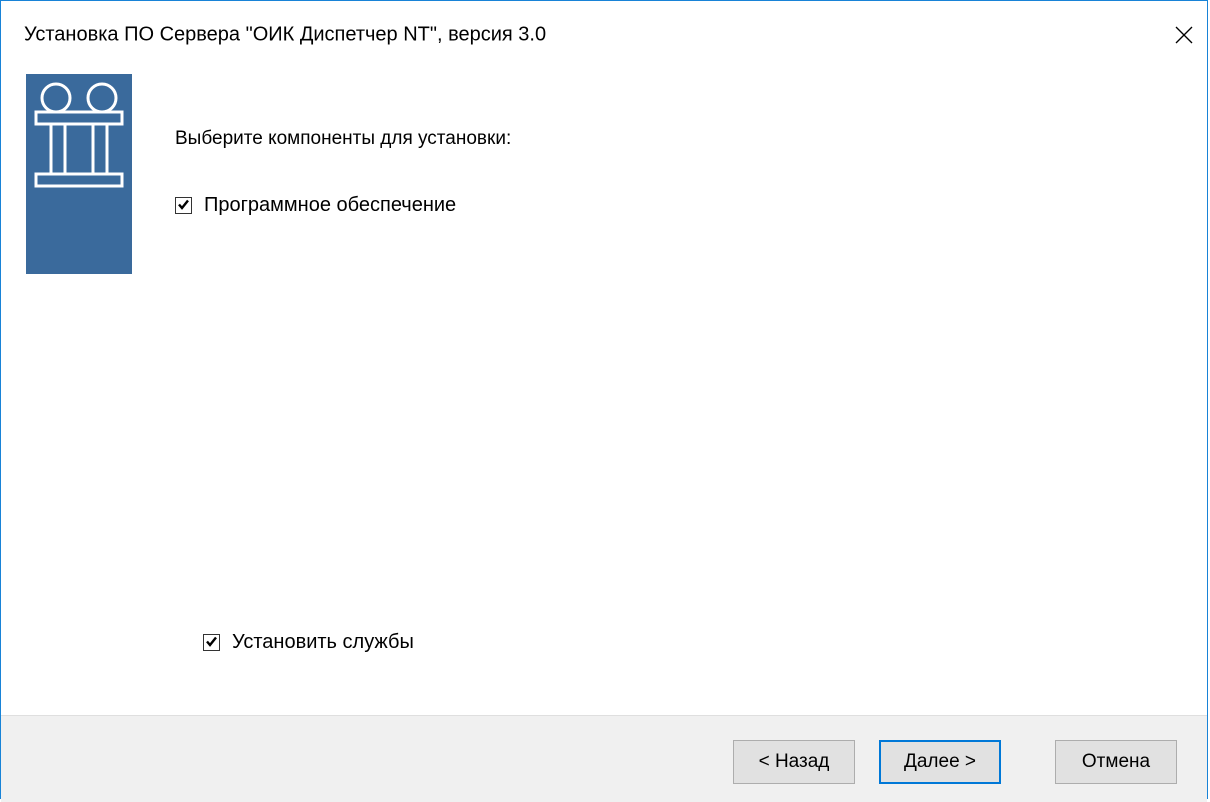 This screenshot has height=802, width=1210. What do you see at coordinates (323, 642) in the screenshot?
I see `install-services-label: Установить службы` at bounding box center [323, 642].